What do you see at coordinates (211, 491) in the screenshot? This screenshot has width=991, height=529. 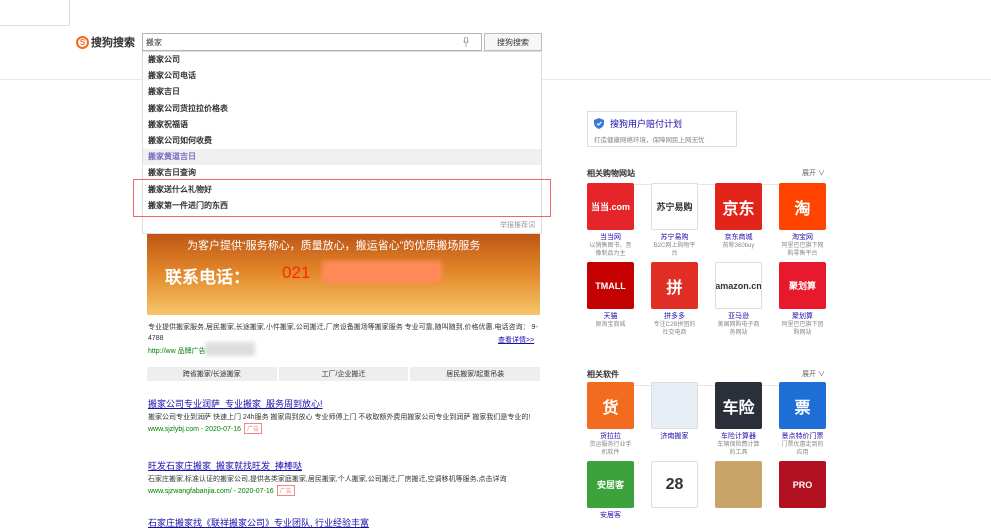 I see `result-url-text: www.sjzwangfabanjia.com/ - 2020-07-16` at bounding box center [211, 491].